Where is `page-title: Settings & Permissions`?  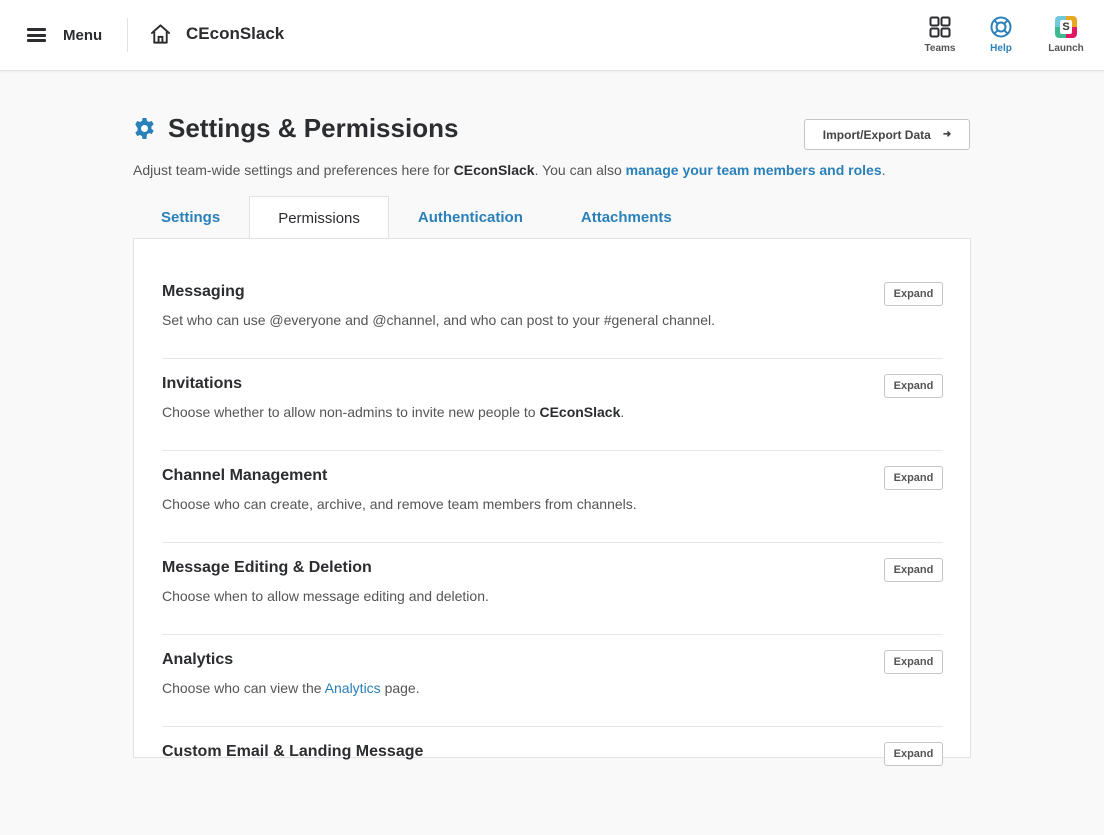 page-title: Settings & Permissions is located at coordinates (313, 128).